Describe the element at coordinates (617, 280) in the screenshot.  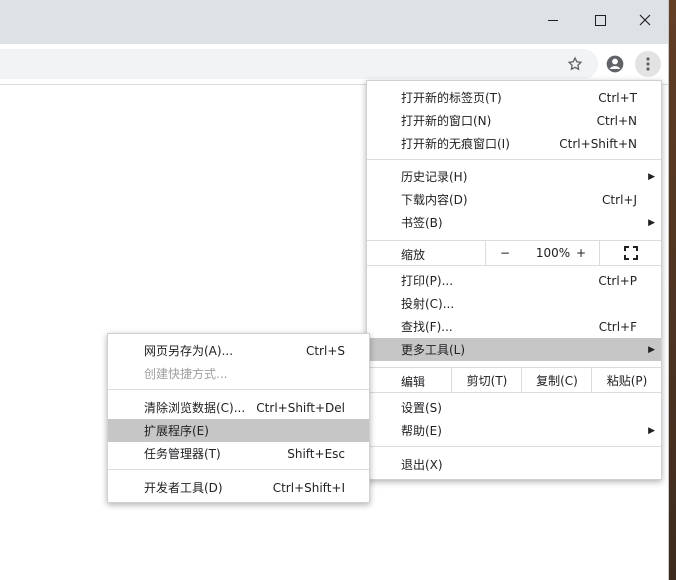
I see `menu-item-shortcut: Ctrl+P` at that location.